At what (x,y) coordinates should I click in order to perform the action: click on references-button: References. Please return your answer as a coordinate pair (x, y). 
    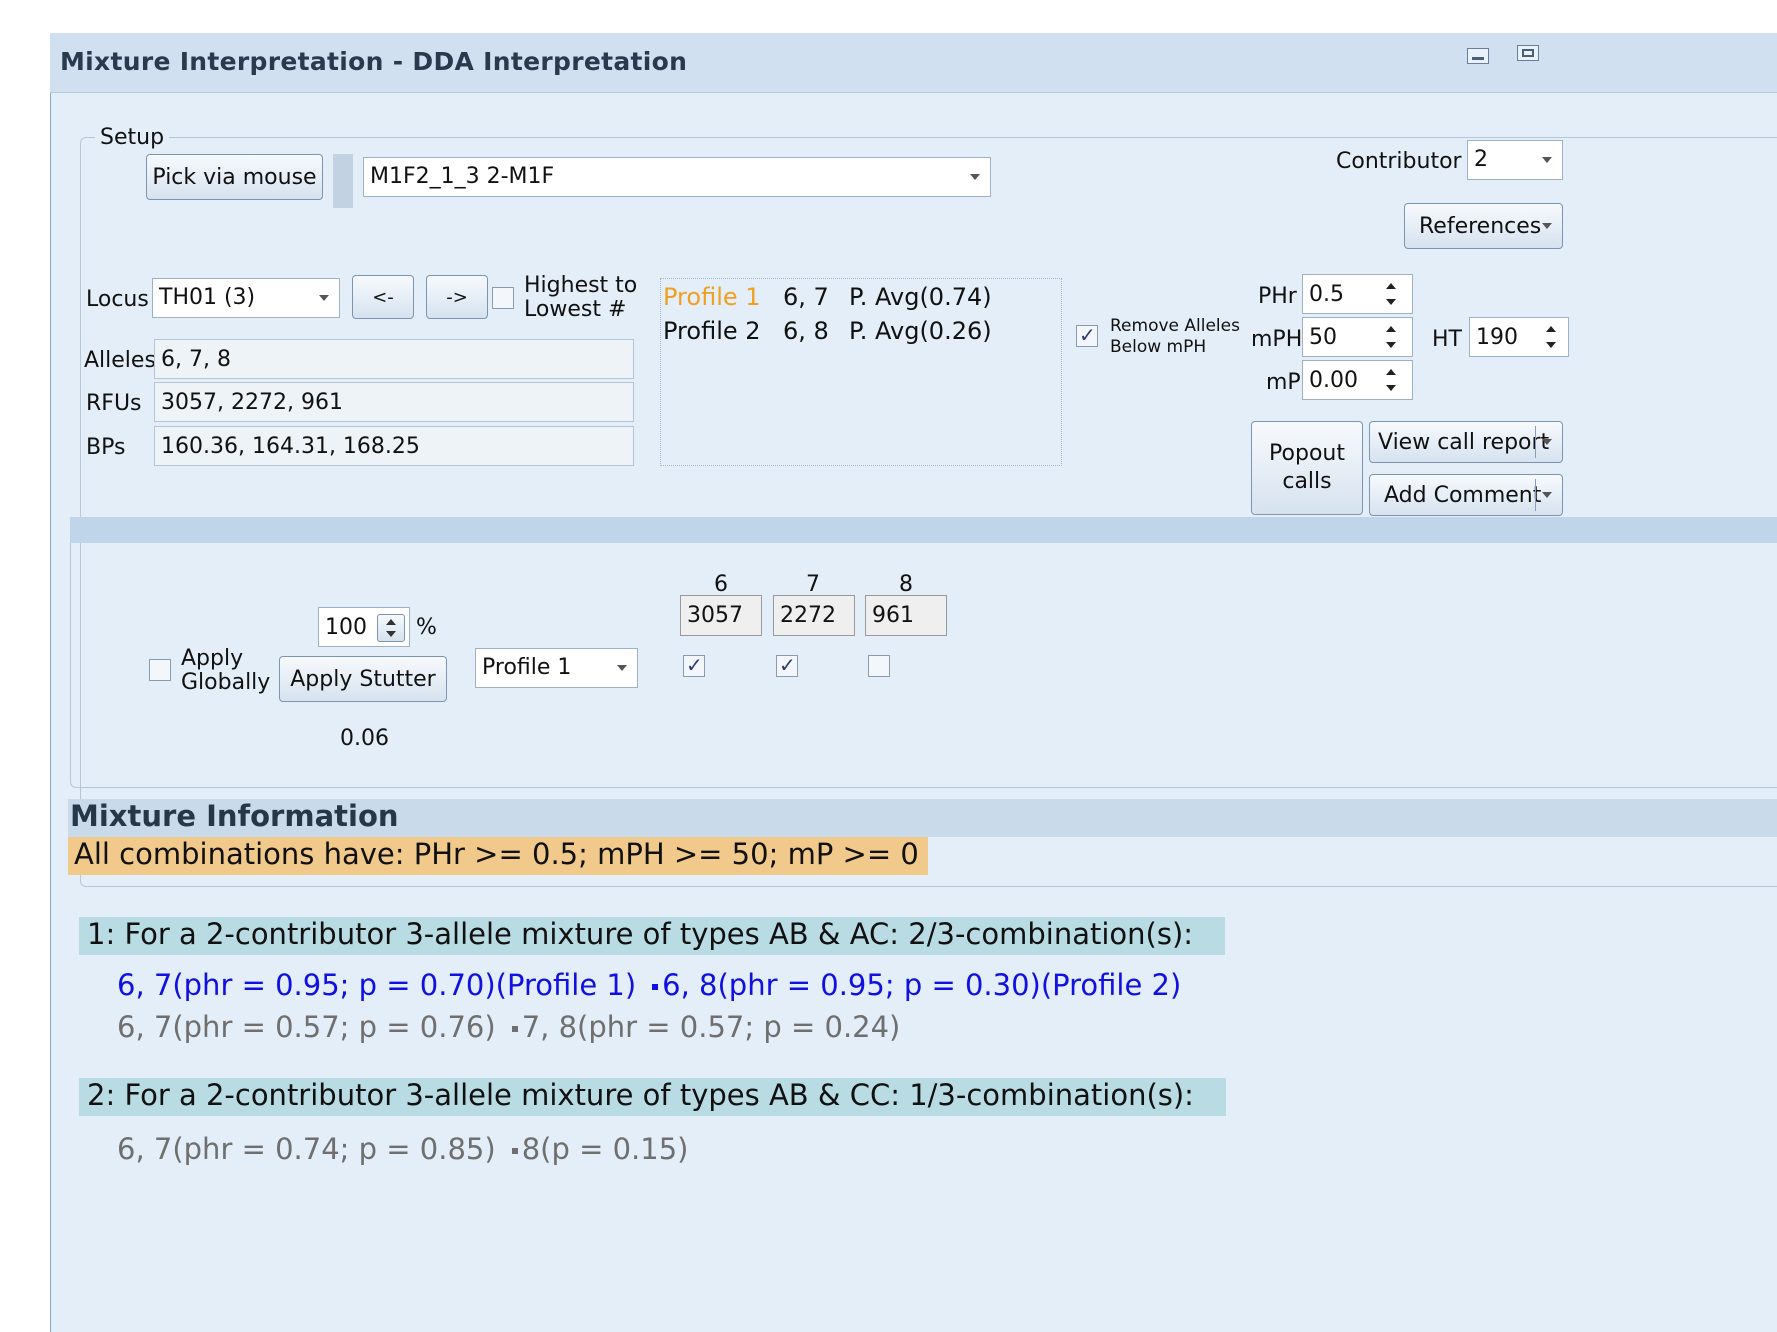
    Looking at the image, I should click on (1483, 226).